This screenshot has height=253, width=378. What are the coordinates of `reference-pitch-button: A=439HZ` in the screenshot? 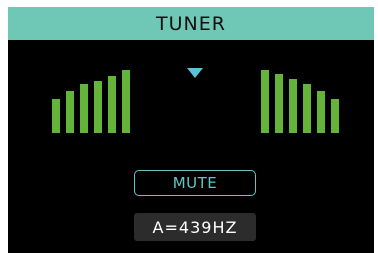 It's located at (195, 227).